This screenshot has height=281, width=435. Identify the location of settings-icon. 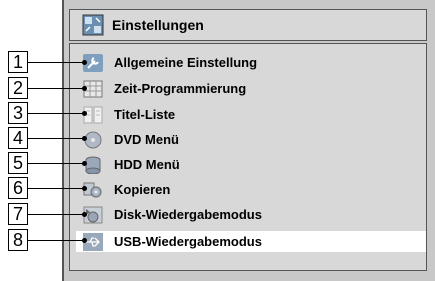
(93, 25).